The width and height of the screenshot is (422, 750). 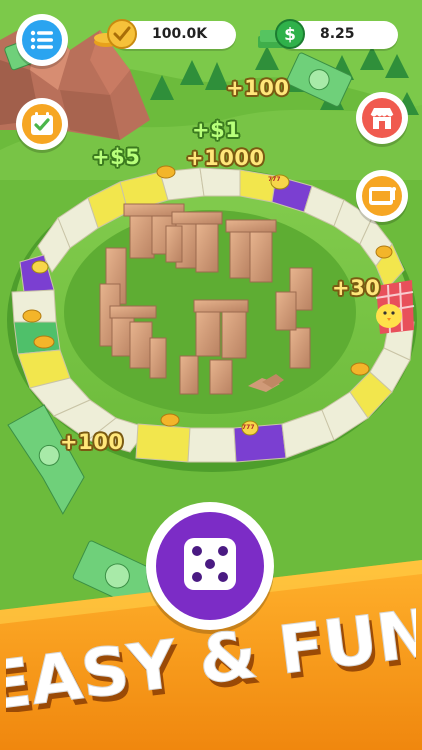 I want to click on menu-button, so click(x=42, y=40).